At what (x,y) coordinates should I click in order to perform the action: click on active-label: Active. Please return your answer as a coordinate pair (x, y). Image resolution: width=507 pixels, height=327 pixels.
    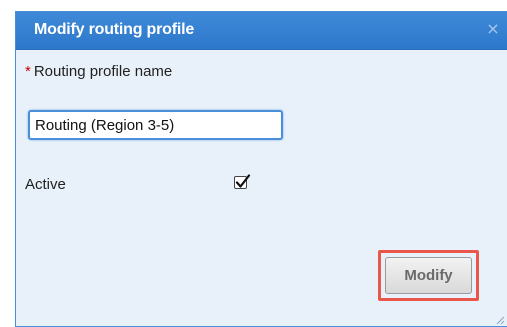
    Looking at the image, I should click on (45, 184).